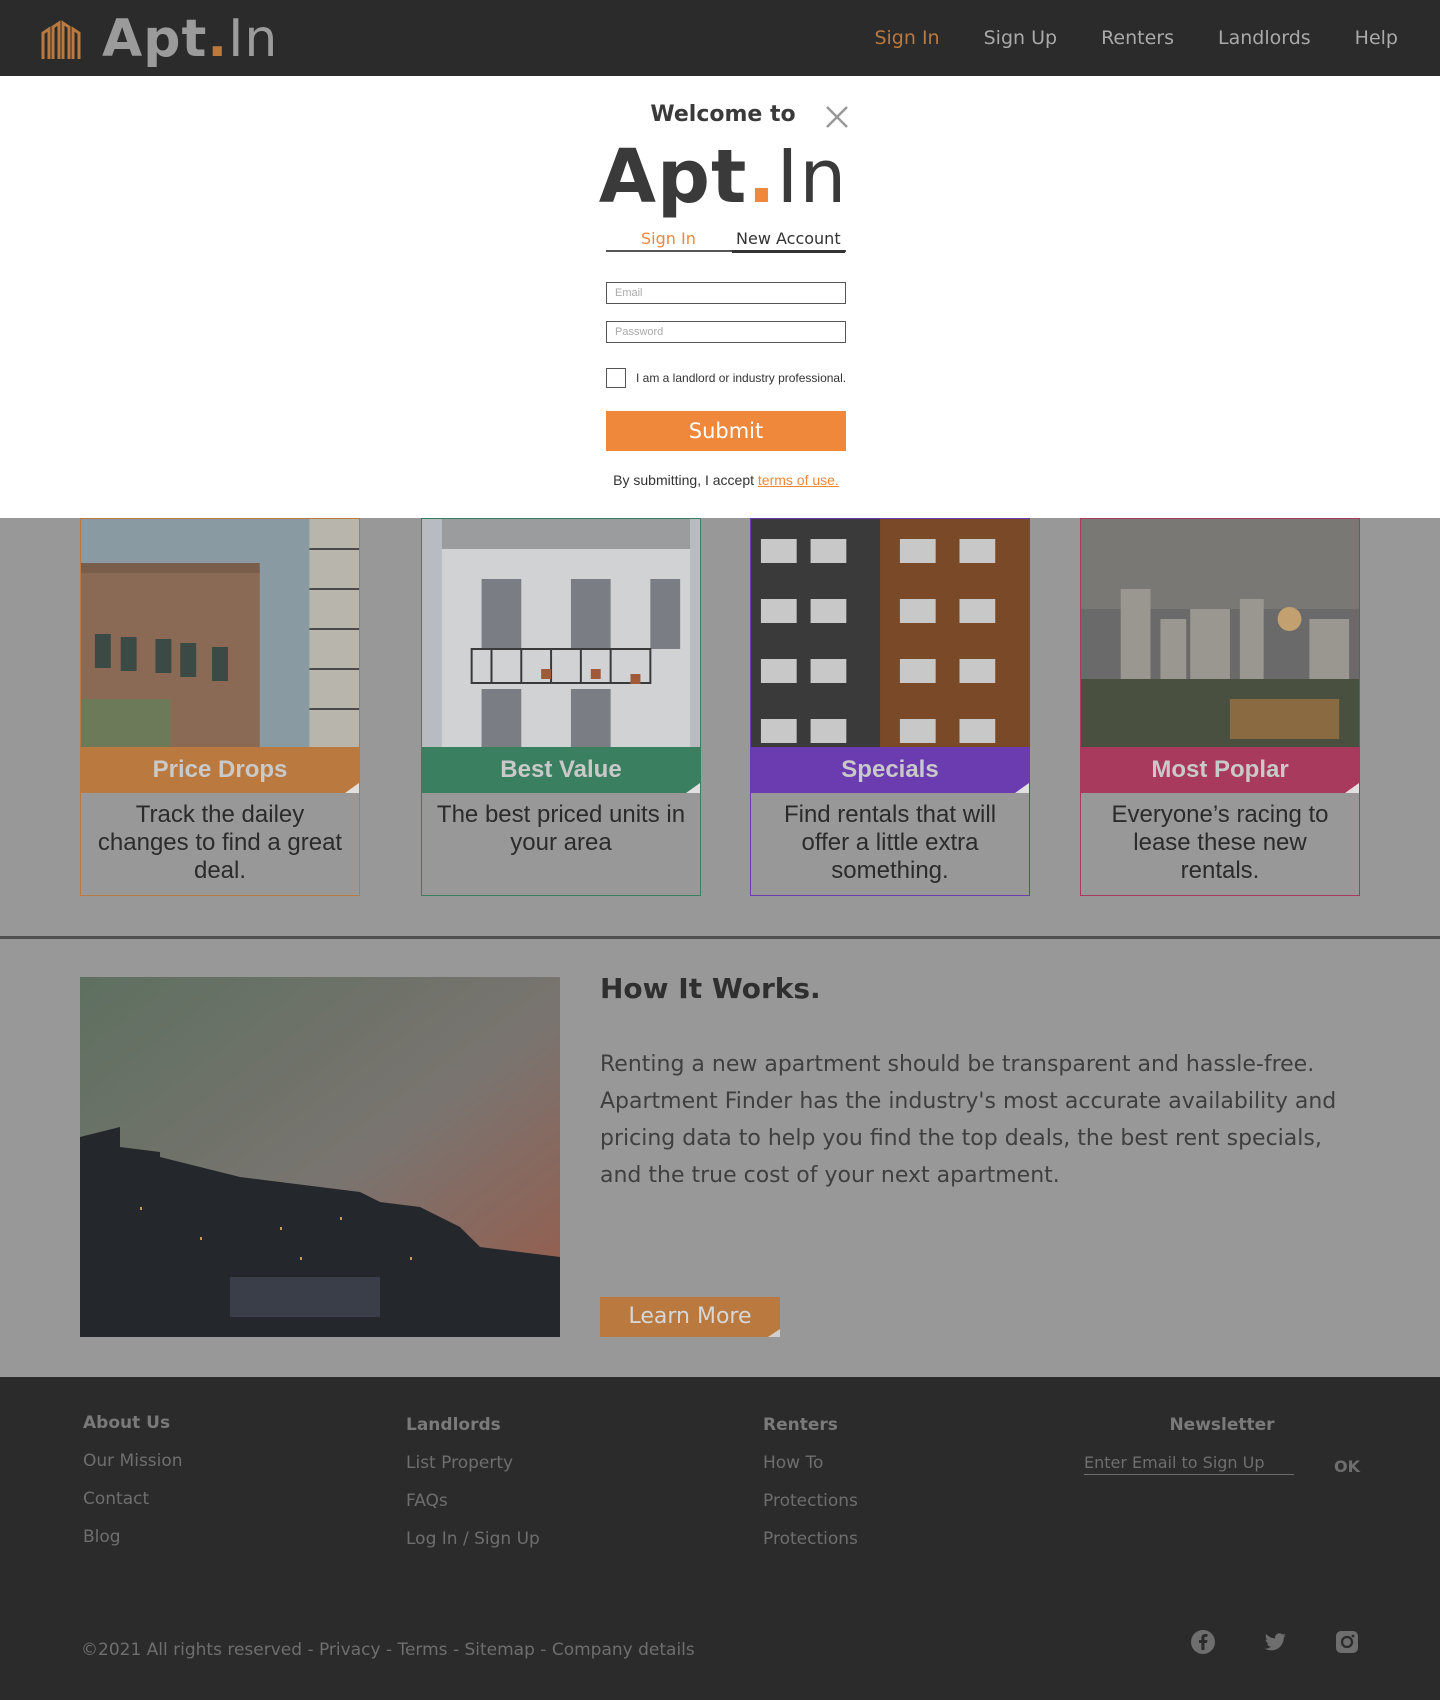  Describe the element at coordinates (837, 117) in the screenshot. I see `close-icon` at that location.